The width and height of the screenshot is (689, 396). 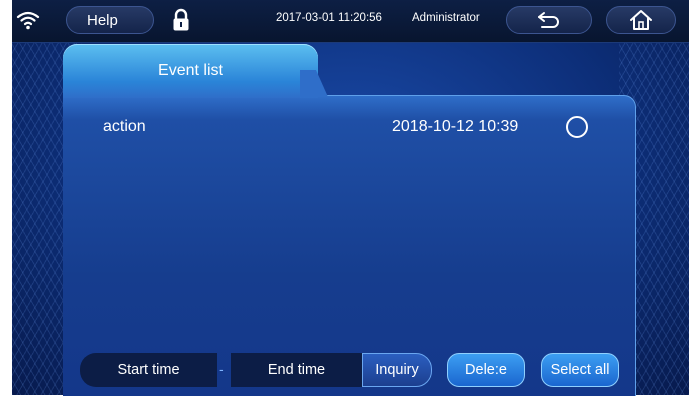 I want to click on back-arrow-icon, so click(x=548, y=20).